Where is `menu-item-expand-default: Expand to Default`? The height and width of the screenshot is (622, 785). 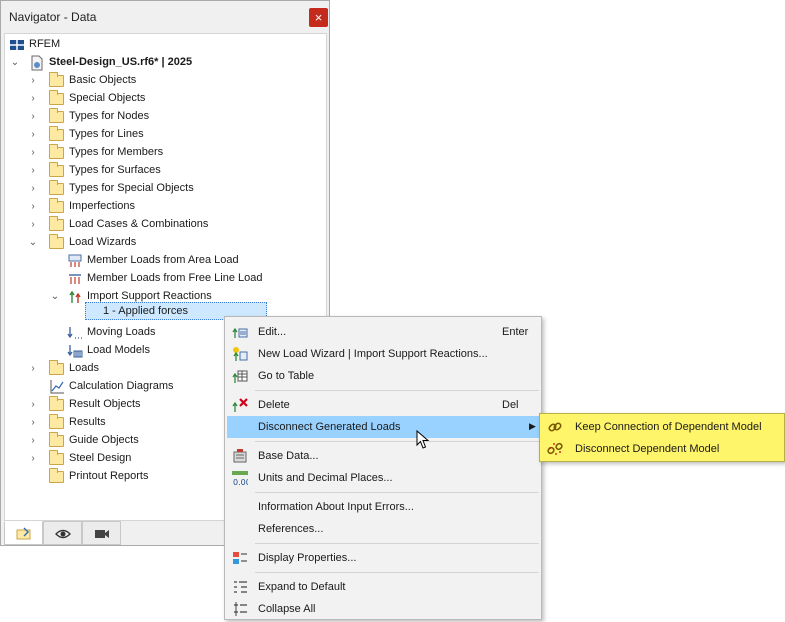
menu-item-expand-default: Expand to Default is located at coordinates (383, 587).